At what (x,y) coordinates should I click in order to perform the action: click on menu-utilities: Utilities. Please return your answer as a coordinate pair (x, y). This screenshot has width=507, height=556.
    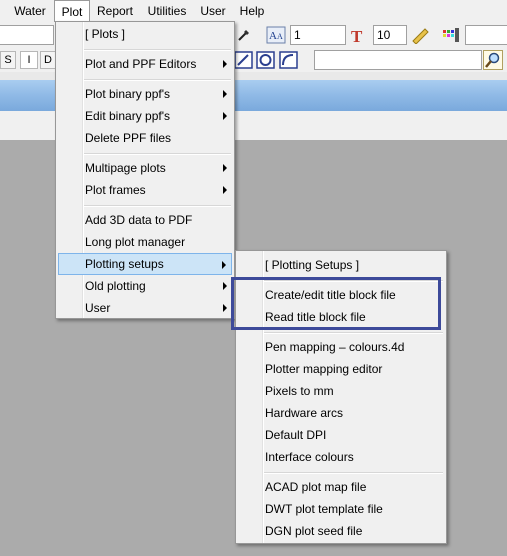
    Looking at the image, I should click on (167, 11).